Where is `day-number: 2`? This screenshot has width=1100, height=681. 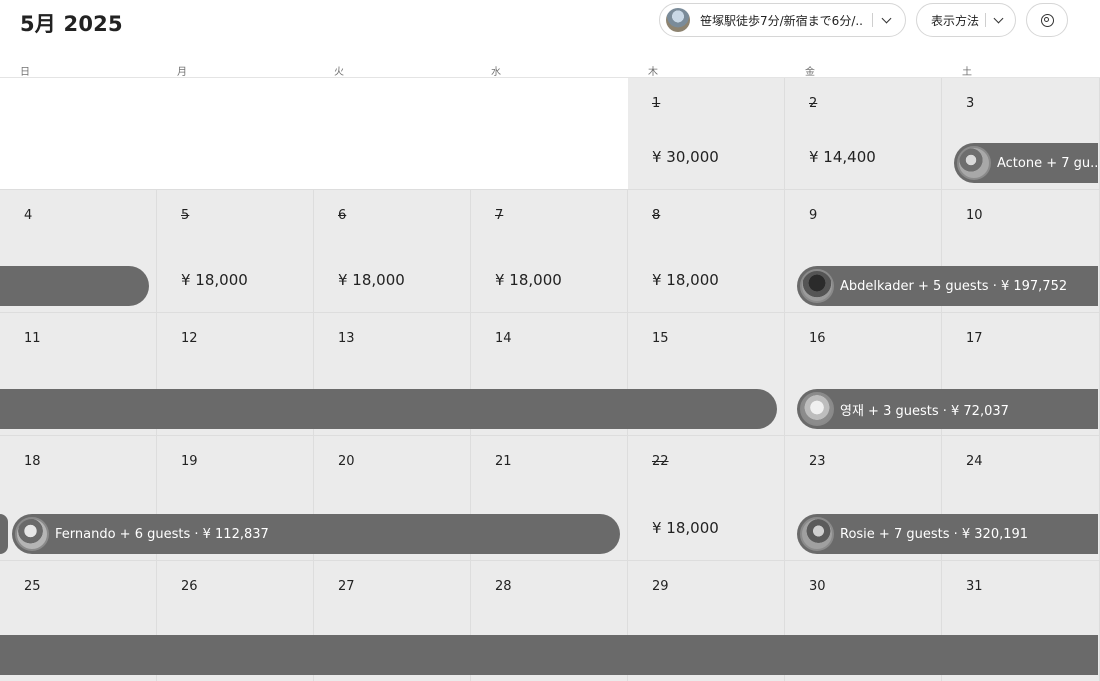 day-number: 2 is located at coordinates (813, 103).